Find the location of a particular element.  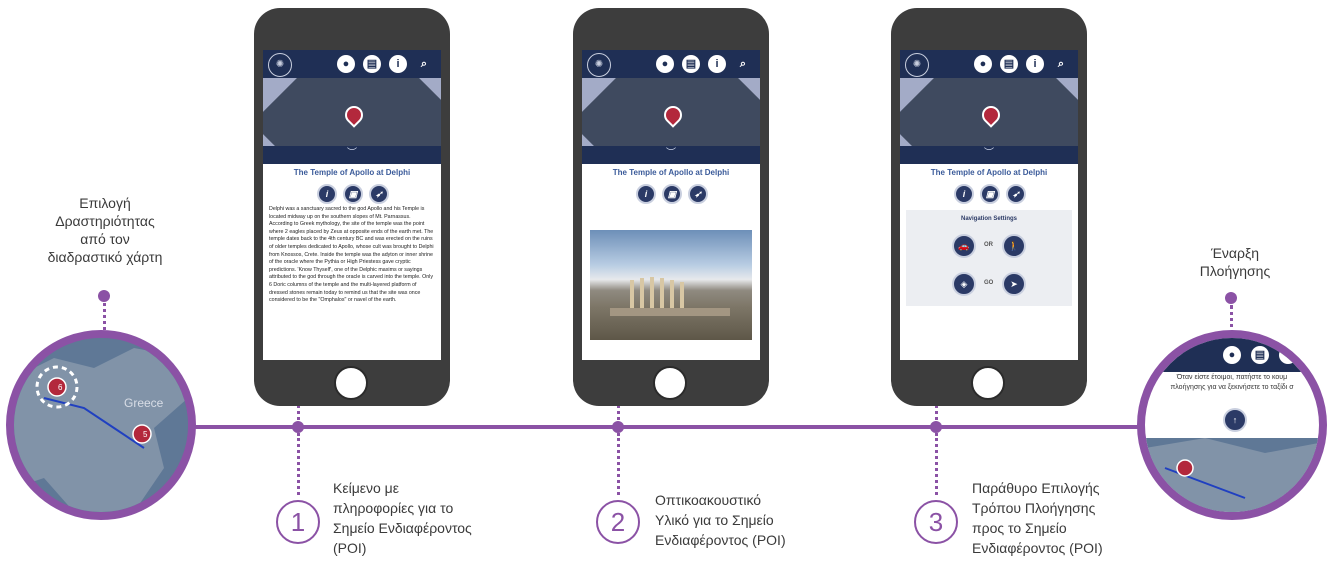

left-connector is located at coordinates (104, 314).